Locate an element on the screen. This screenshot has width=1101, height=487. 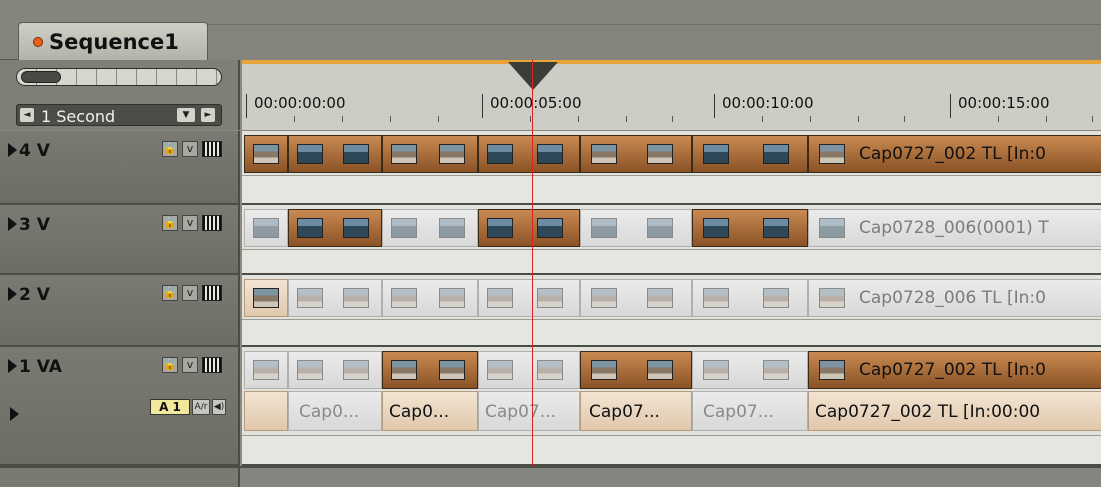
timecode-label: 00:00:00:00 is located at coordinates (300, 103).